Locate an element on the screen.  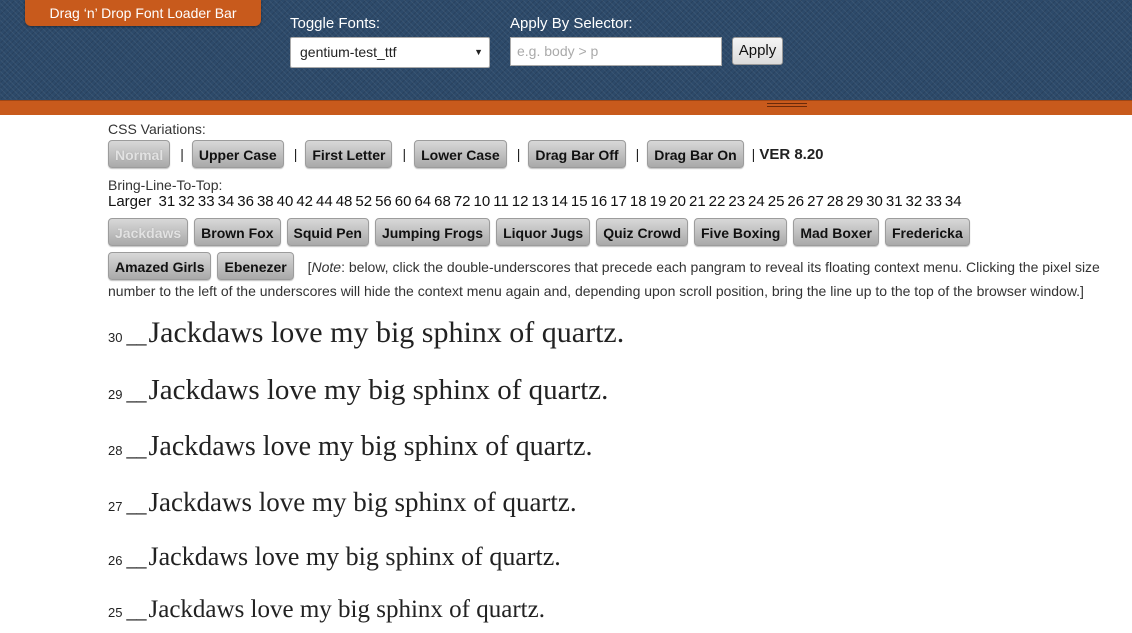
size-link: 27 is located at coordinates (815, 201).